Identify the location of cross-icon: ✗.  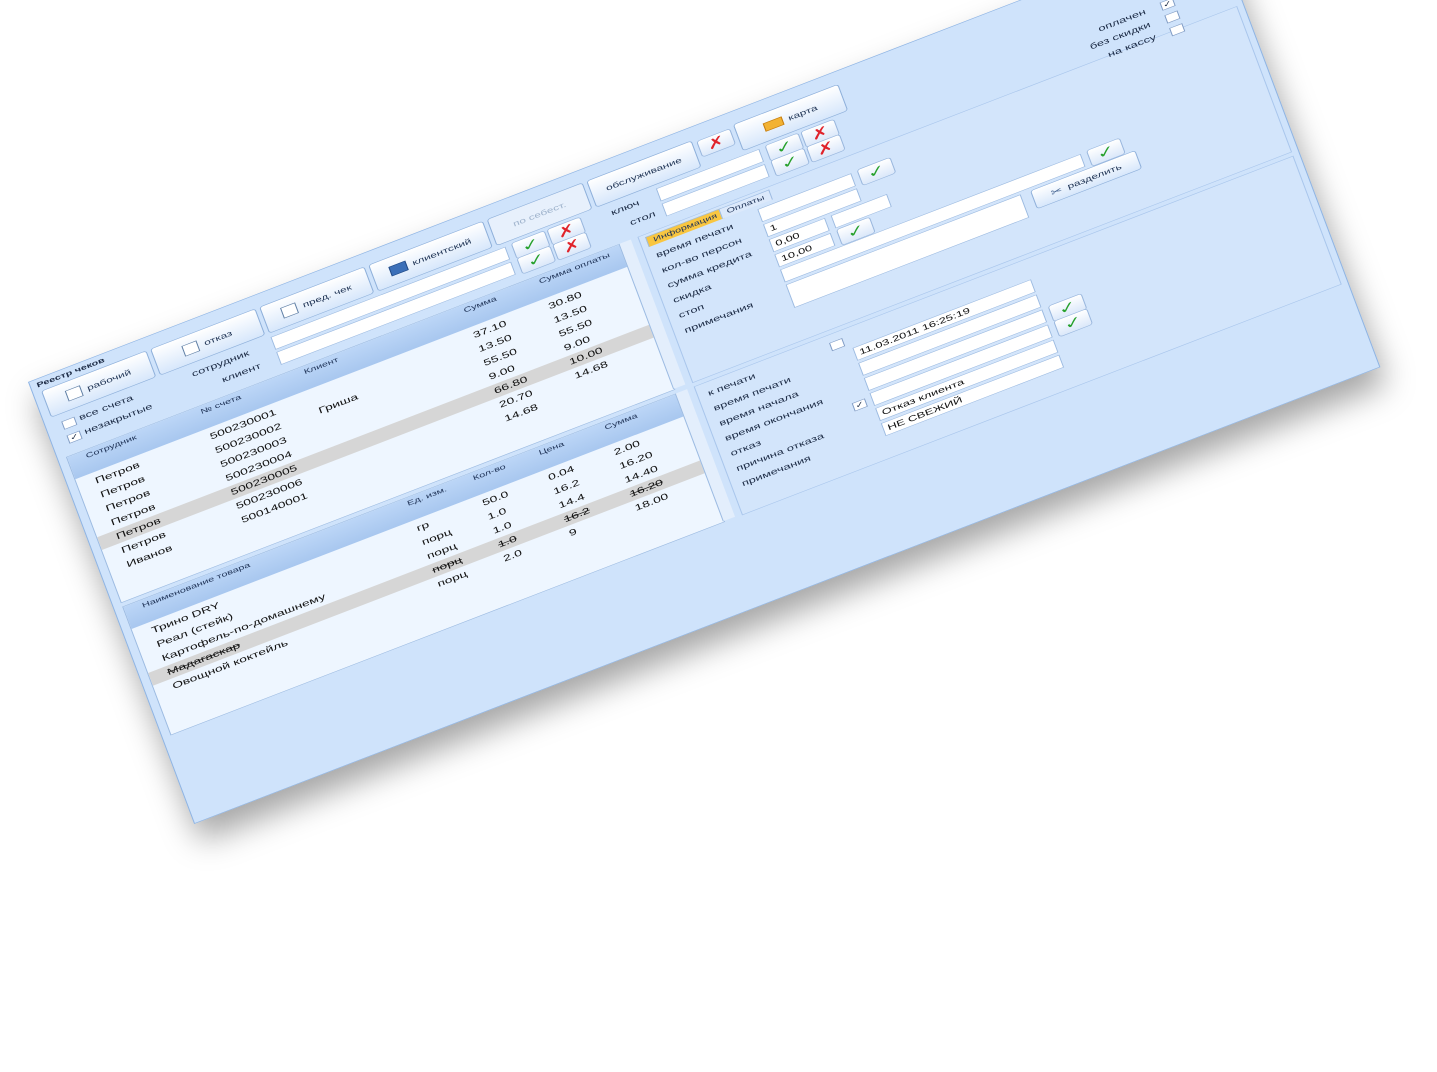
(716, 143).